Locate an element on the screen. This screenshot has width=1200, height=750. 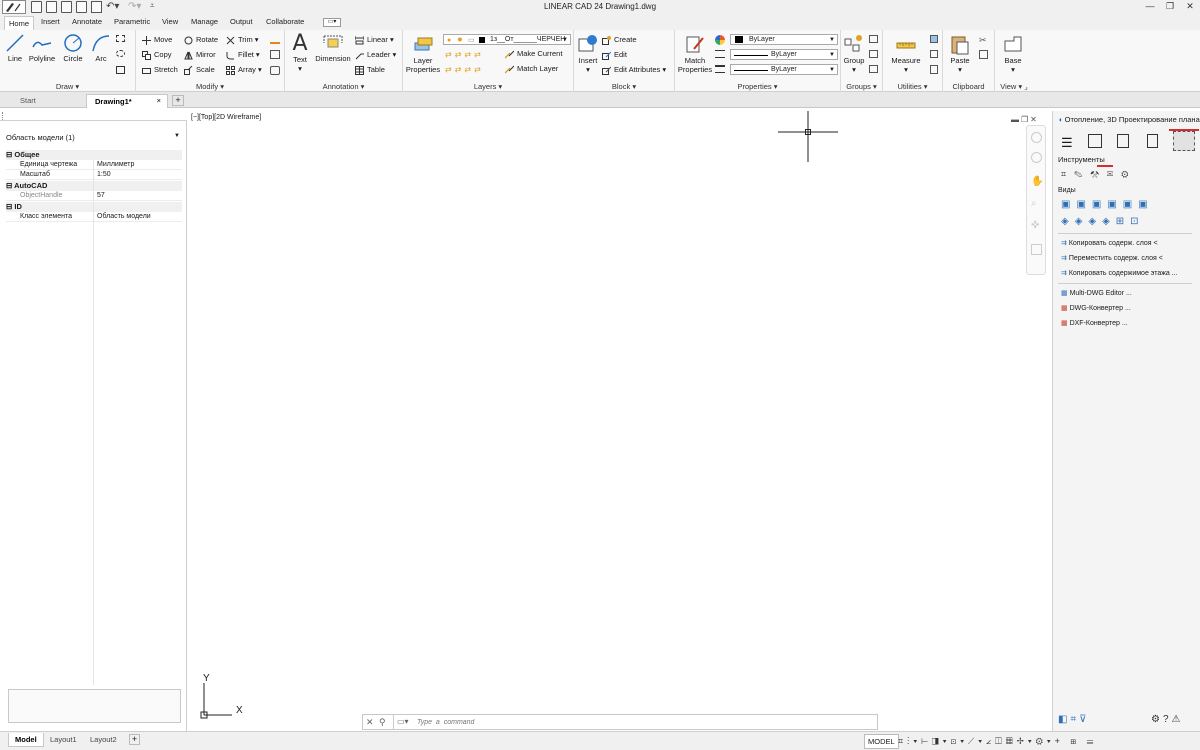
layout-tab-layout1: Layout1 is located at coordinates (63, 740).